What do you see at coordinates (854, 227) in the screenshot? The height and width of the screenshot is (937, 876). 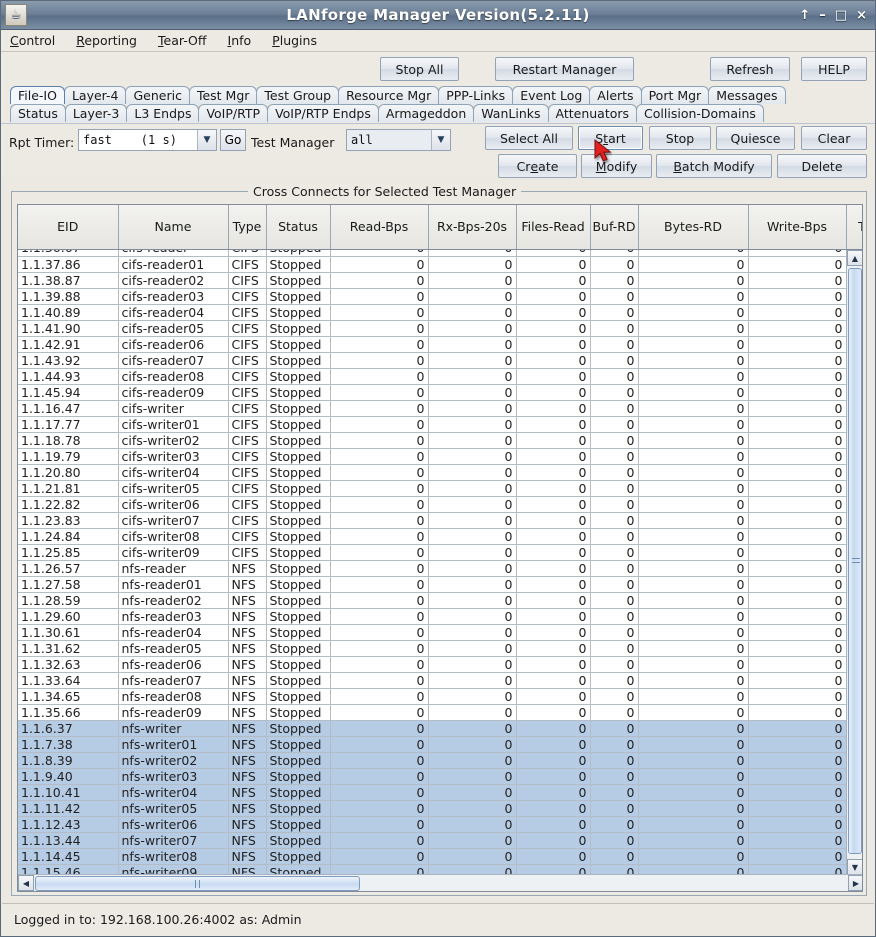 I see `column-header-t: T` at bounding box center [854, 227].